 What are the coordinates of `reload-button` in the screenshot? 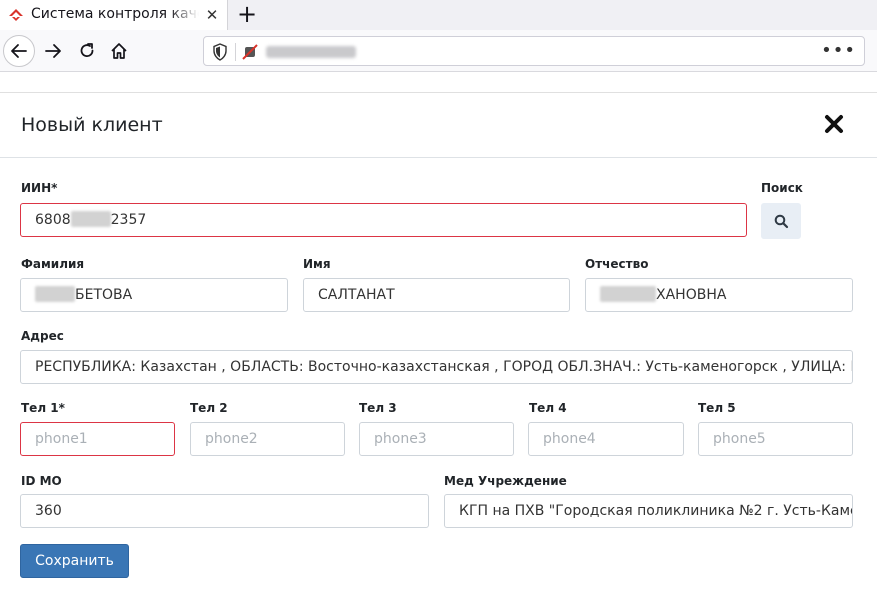 It's located at (87, 51).